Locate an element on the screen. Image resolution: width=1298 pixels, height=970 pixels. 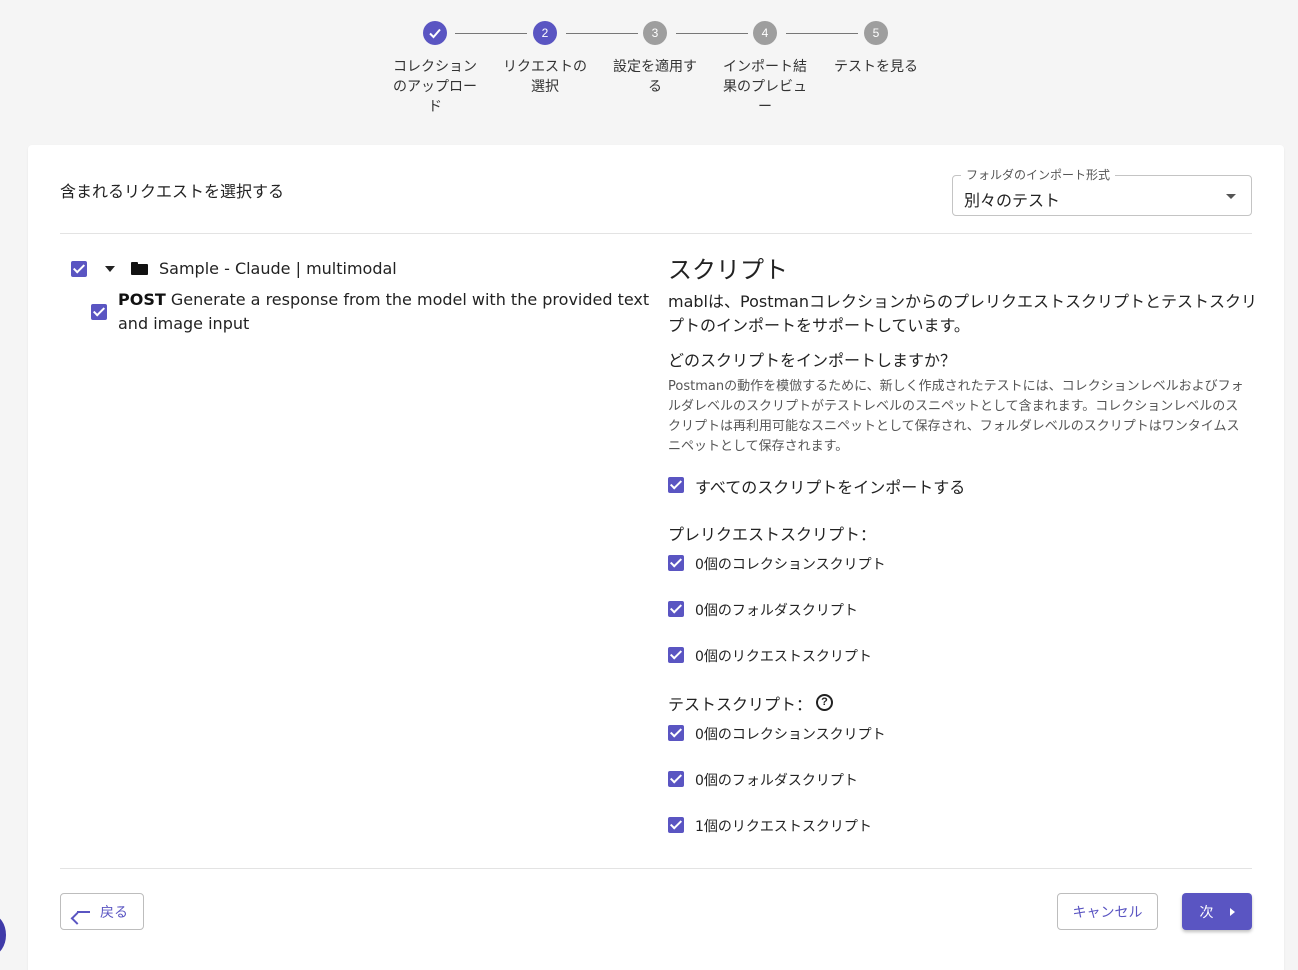
test-request-label: 1個のリクエストスクリプト is located at coordinates (783, 827).